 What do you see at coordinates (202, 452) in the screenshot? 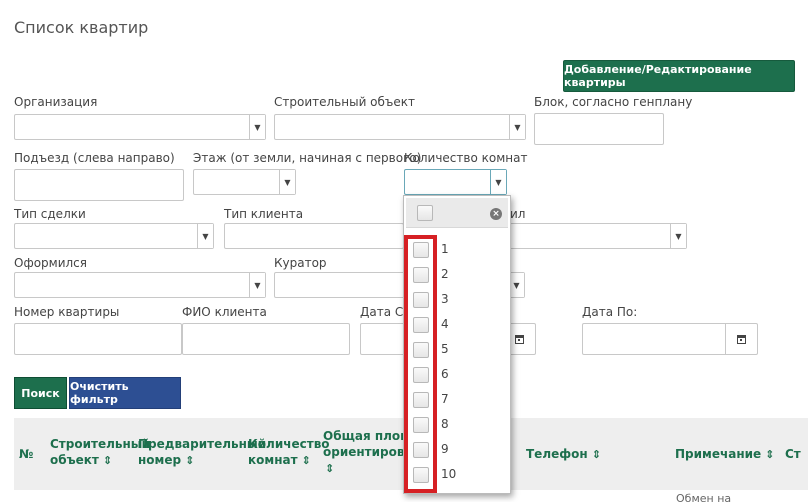
I see `column-prelim-number: Предварительный номер ⇕` at bounding box center [202, 452].